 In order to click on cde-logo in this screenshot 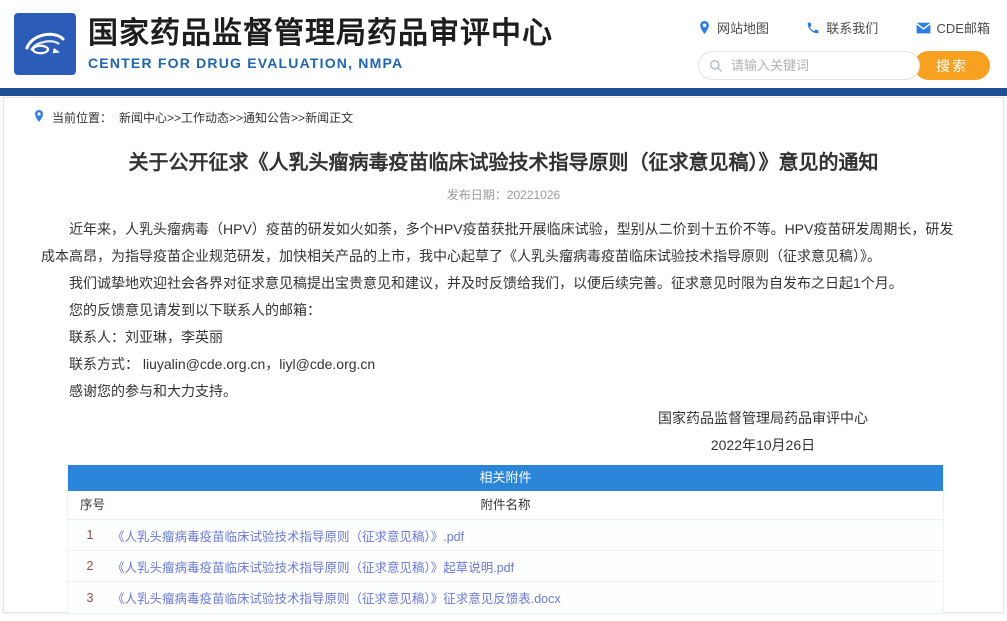, I will do `click(45, 44)`.